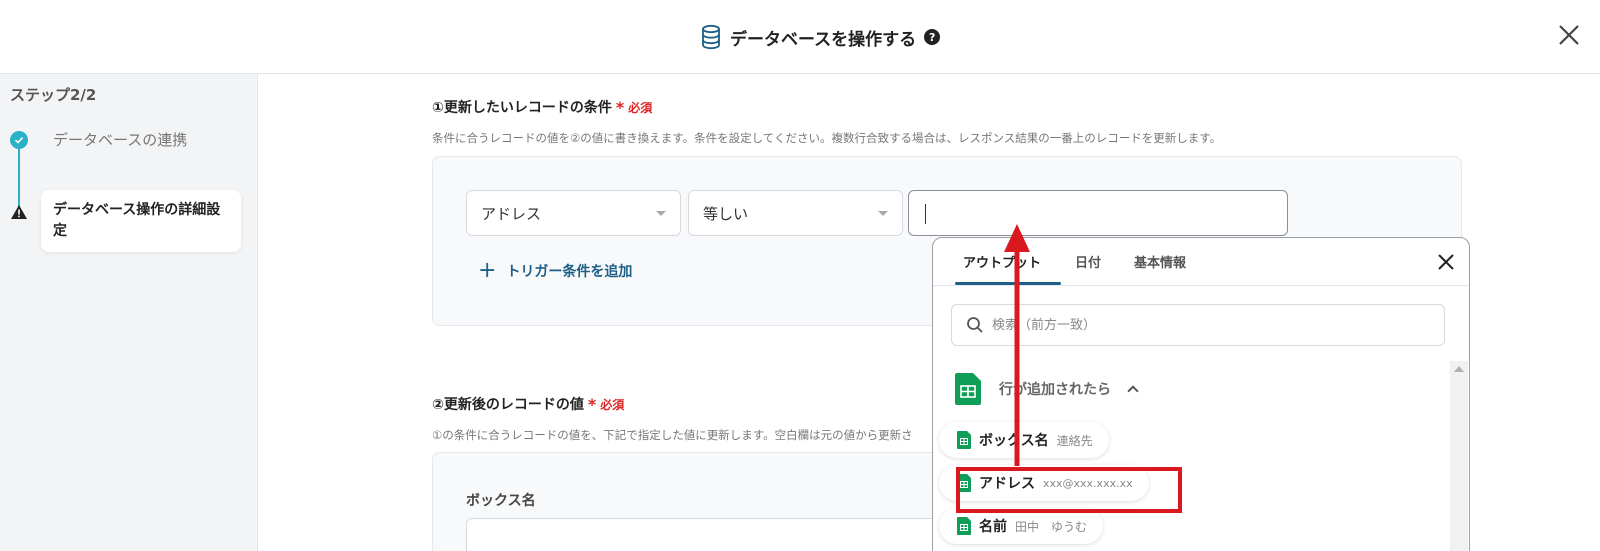 Image resolution: width=1600 pixels, height=551 pixels. Describe the element at coordinates (932, 37) in the screenshot. I see `help-icon: ?` at that location.